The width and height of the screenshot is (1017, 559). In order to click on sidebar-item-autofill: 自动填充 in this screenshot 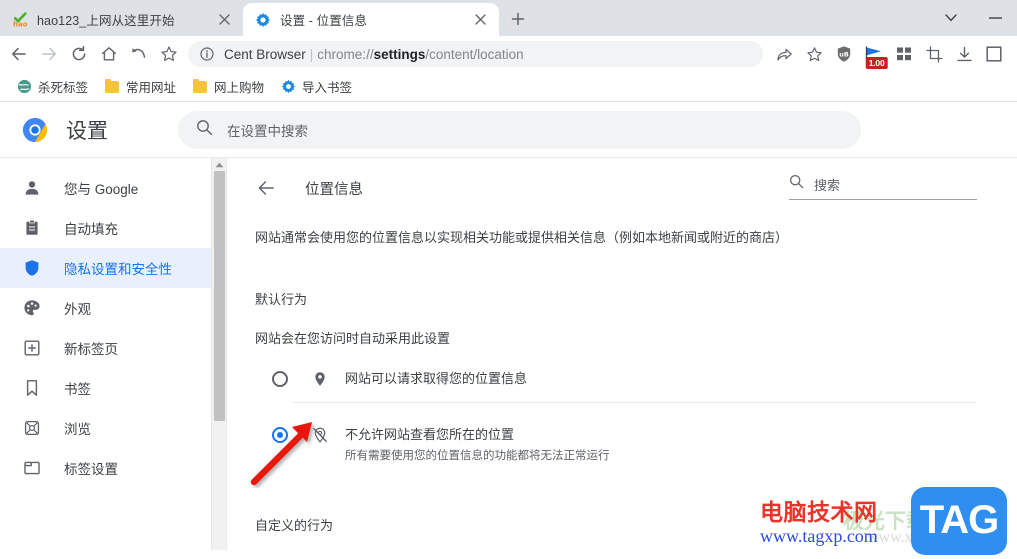, I will do `click(113, 228)`.